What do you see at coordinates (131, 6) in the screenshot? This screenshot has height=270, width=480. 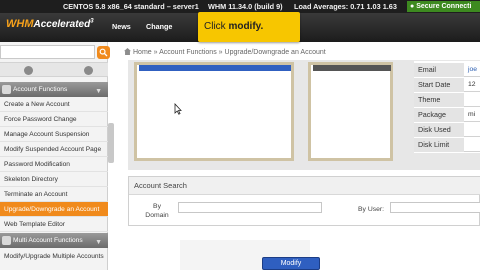 I see `server-os-text: CENTOS 5.8 x86_64 standard – server1` at bounding box center [131, 6].